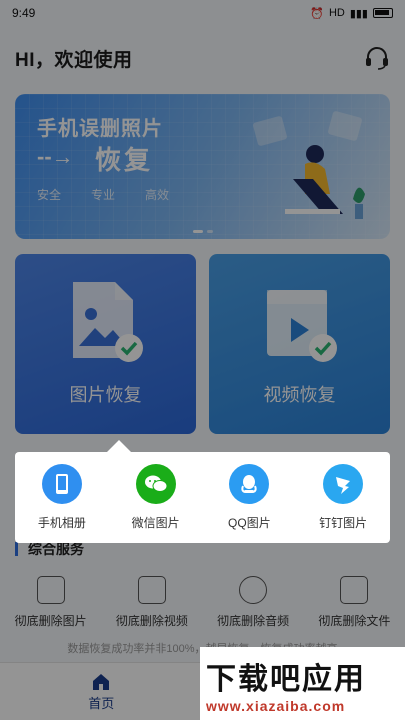  I want to click on service-delete-audio: 彻底删除音频, so click(253, 602).